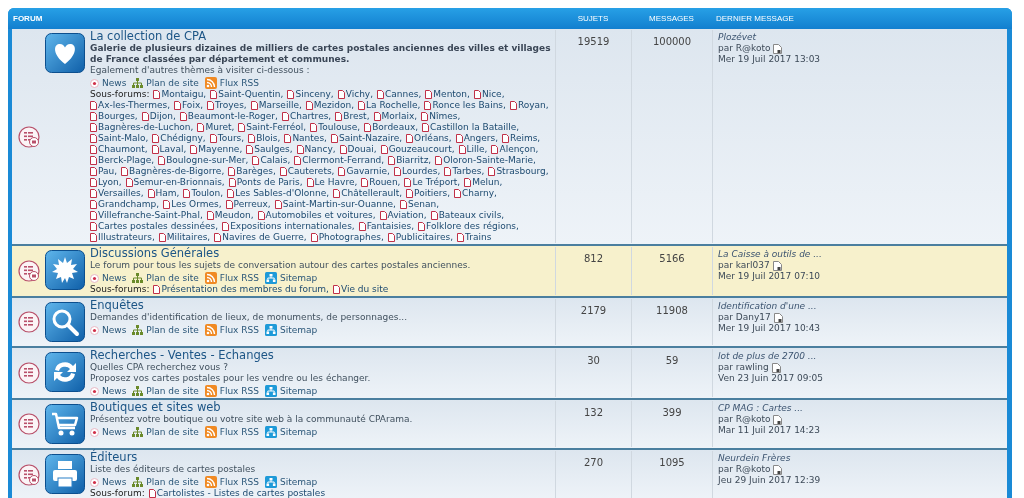 The width and height of the screenshot is (1024, 498). Describe the element at coordinates (264, 138) in the screenshot. I see `subforum-link: Blois,` at that location.